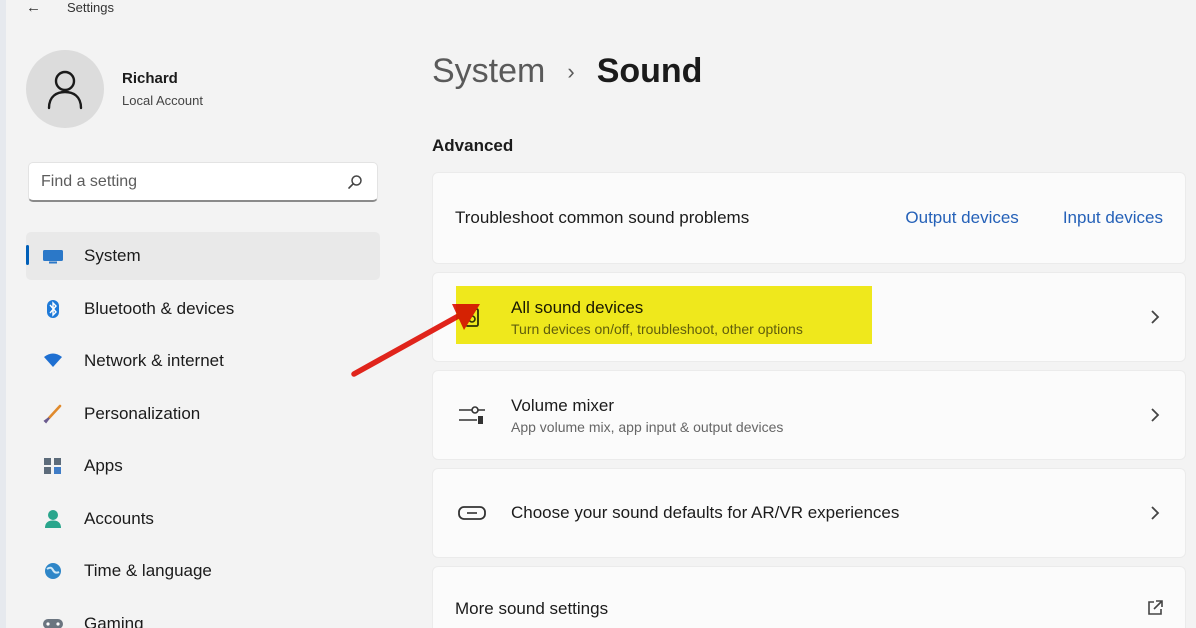 Image resolution: width=1196 pixels, height=628 pixels. I want to click on bluetooth-icon, so click(53, 309).